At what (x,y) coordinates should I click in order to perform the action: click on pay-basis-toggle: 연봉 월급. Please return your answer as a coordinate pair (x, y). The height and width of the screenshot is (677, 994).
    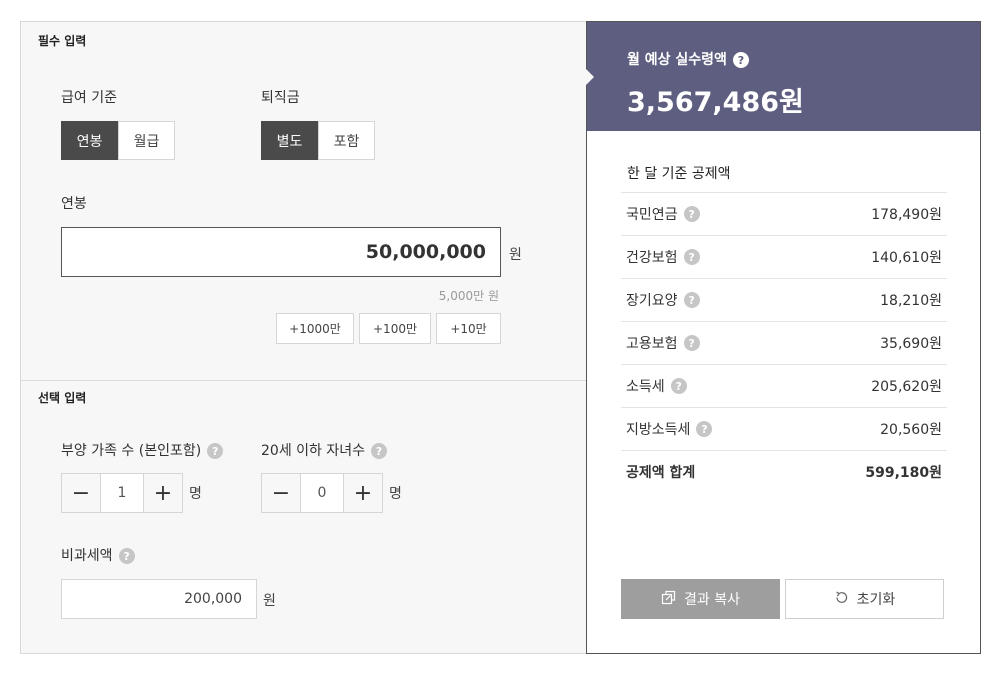
    Looking at the image, I should click on (118, 140).